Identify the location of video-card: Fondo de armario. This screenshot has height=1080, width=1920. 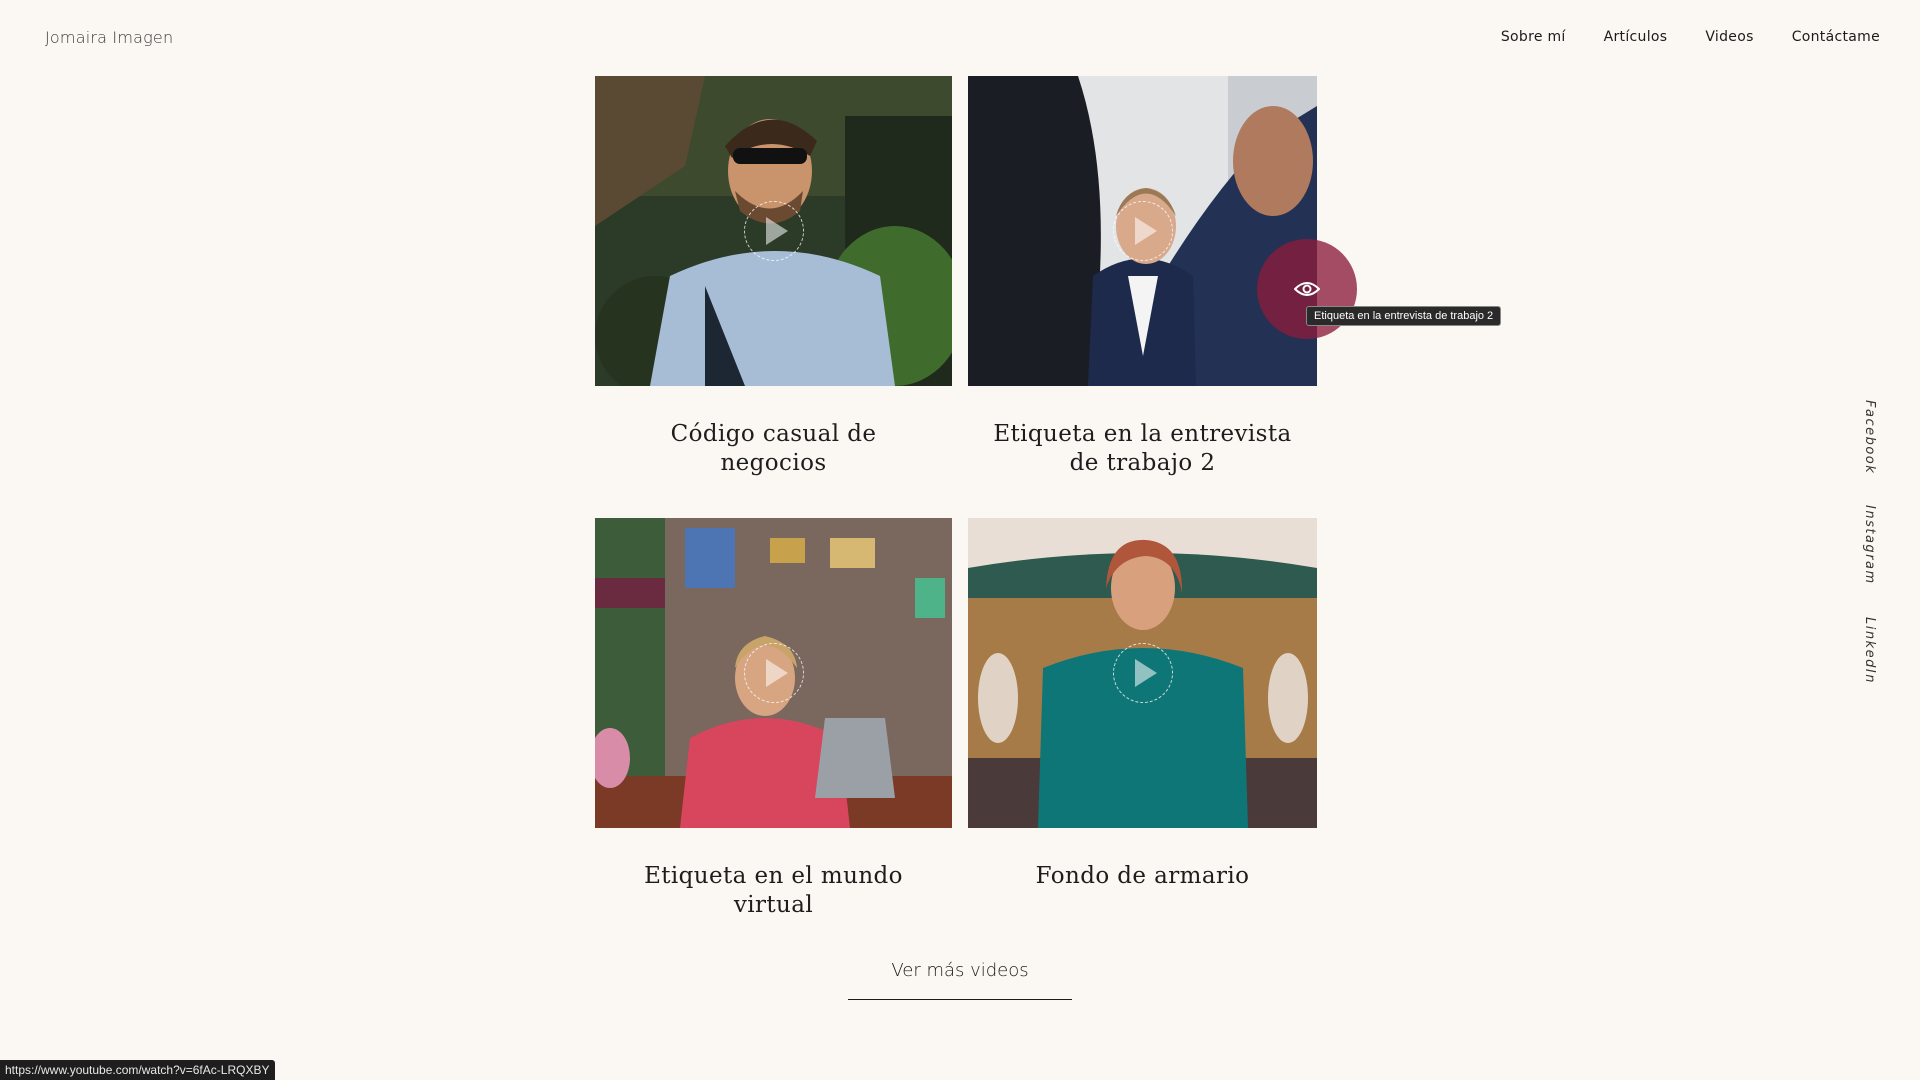
(1142, 739).